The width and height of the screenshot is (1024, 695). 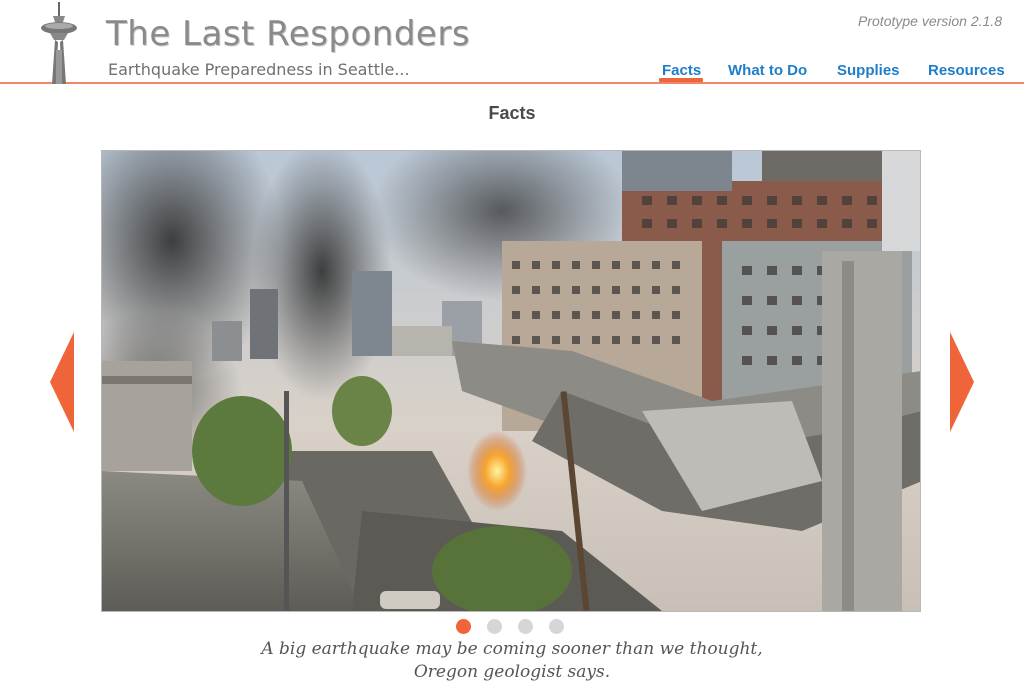 I want to click on triangle-right-icon, so click(x=962, y=382).